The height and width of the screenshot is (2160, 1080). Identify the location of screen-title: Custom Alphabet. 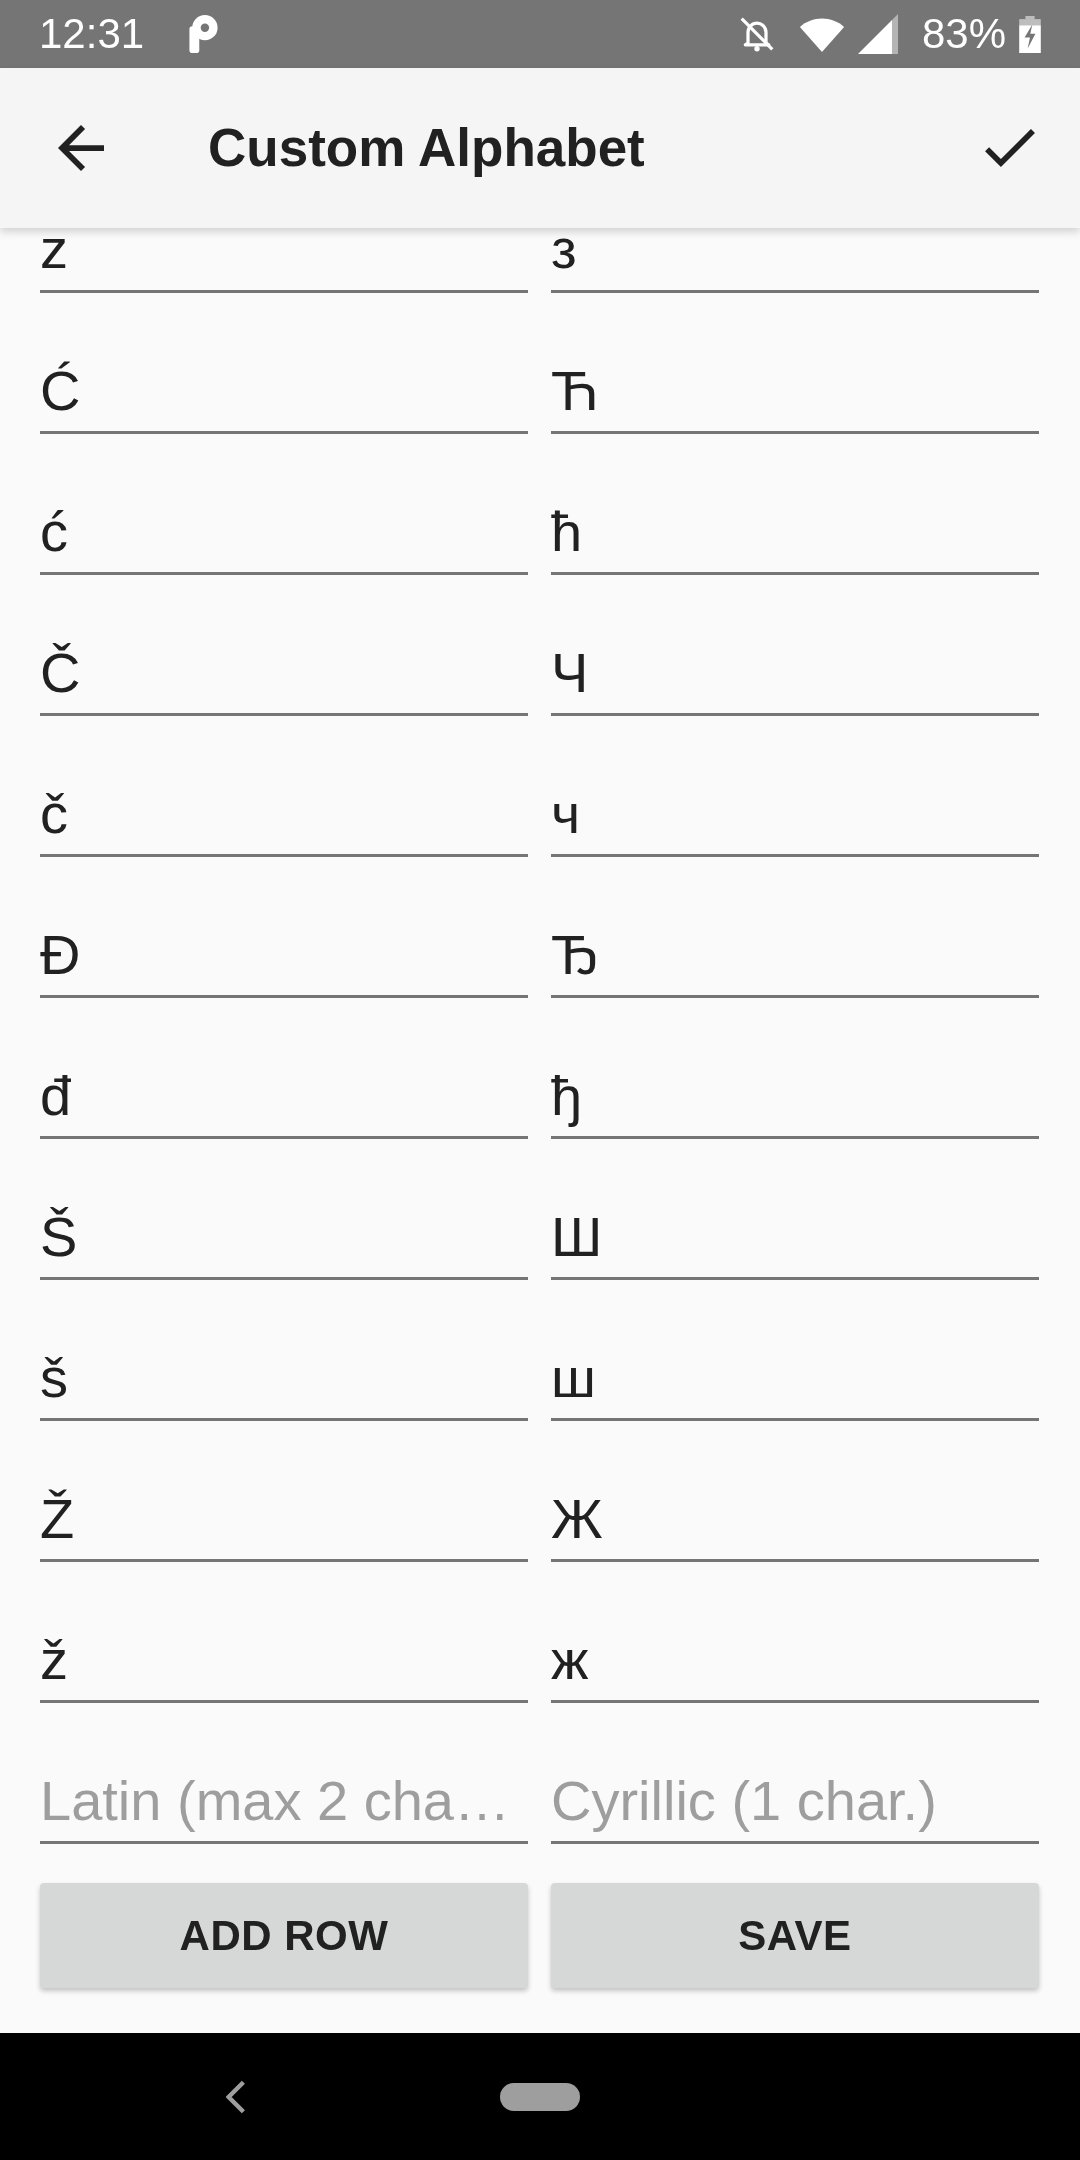
(426, 148).